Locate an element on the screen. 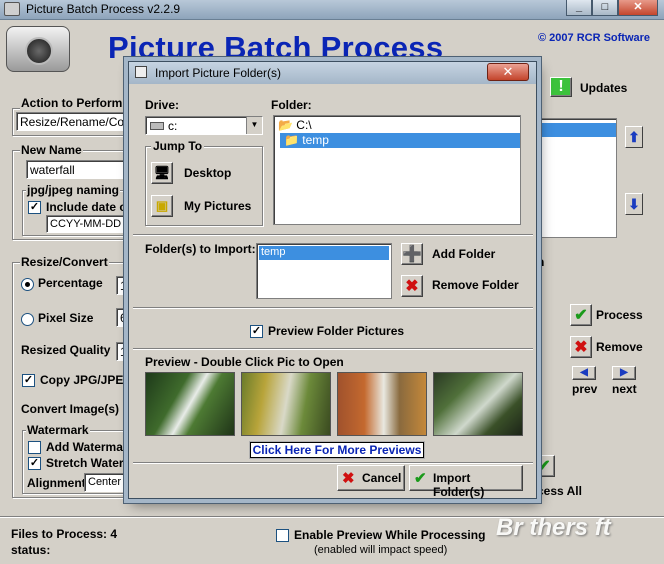 The image size is (664, 564). add-watermark-label: Add Watermark is located at coordinates (90, 447).